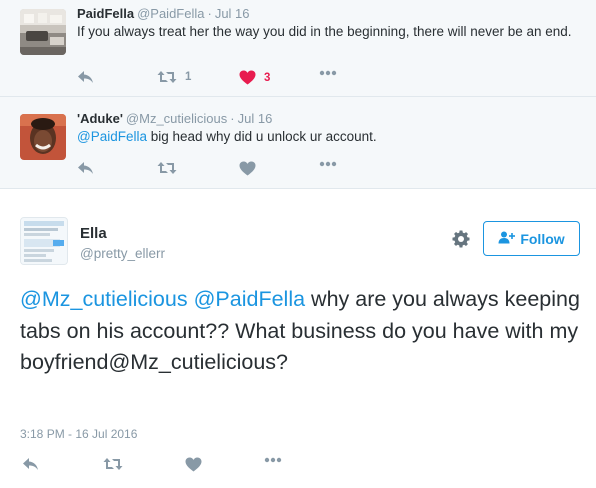 The image size is (596, 488). I want to click on user-handle: @PaidFella, so click(170, 13).